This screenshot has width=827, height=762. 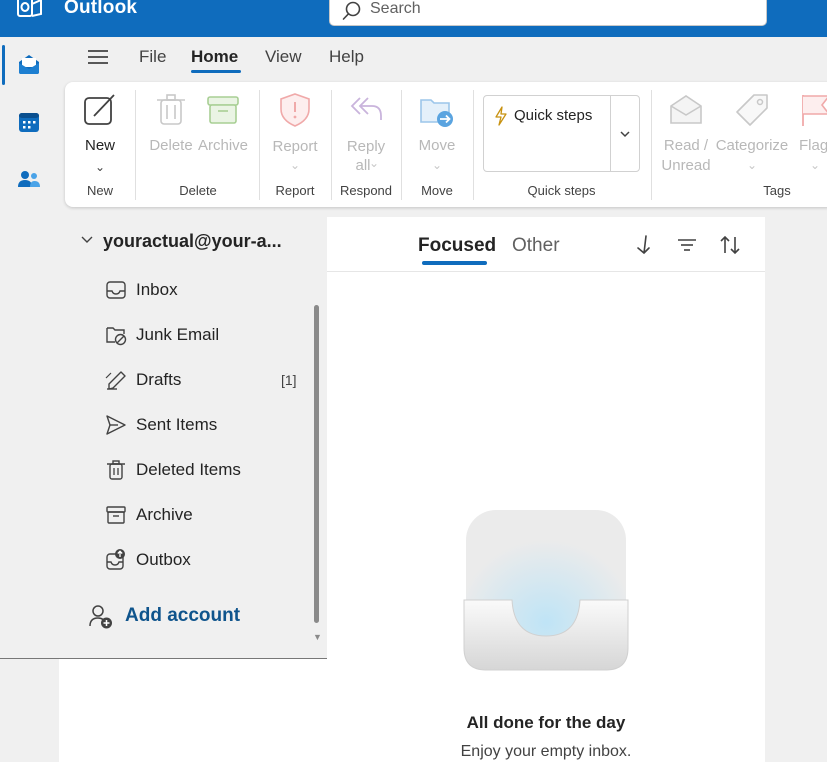 What do you see at coordinates (295, 135) in the screenshot?
I see `report-button: Report ⌄` at bounding box center [295, 135].